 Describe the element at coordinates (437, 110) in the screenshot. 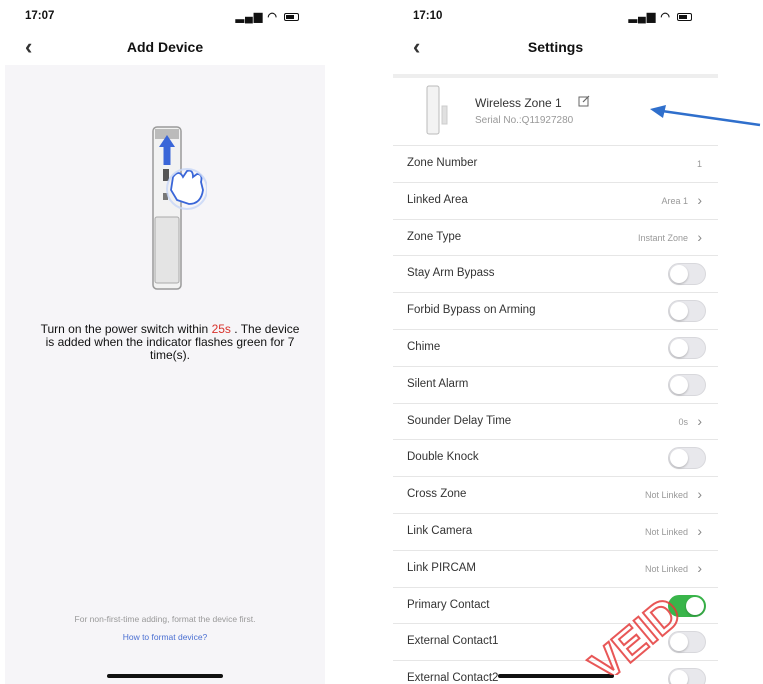

I see `device-thumbnail-icon` at that location.